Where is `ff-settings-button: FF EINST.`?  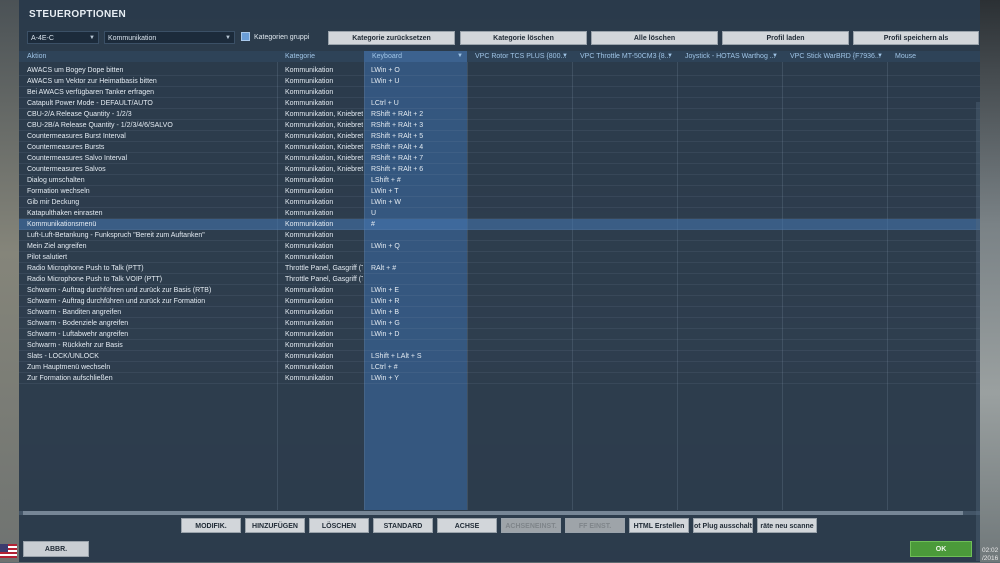 ff-settings-button: FF EINST. is located at coordinates (595, 525).